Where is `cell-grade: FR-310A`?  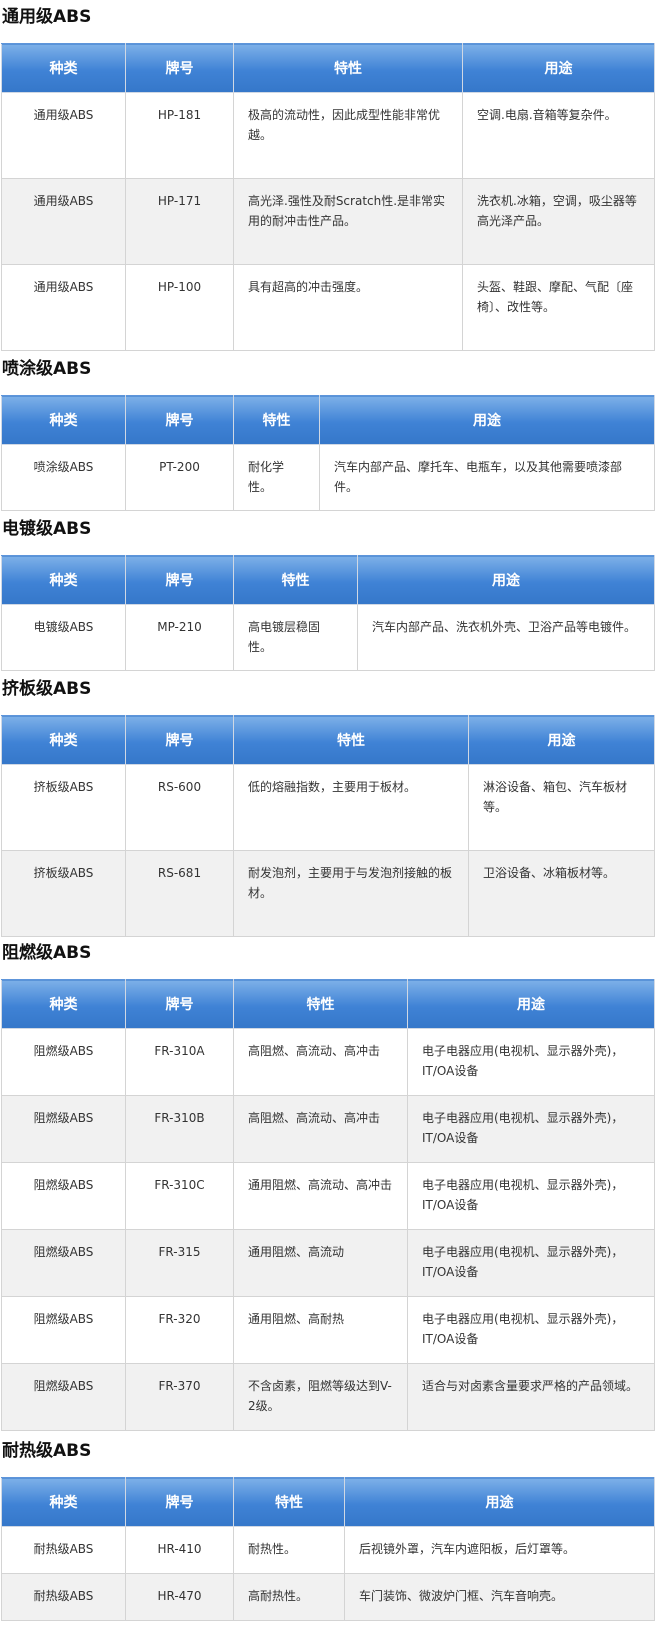
cell-grade: FR-310A is located at coordinates (179, 1062).